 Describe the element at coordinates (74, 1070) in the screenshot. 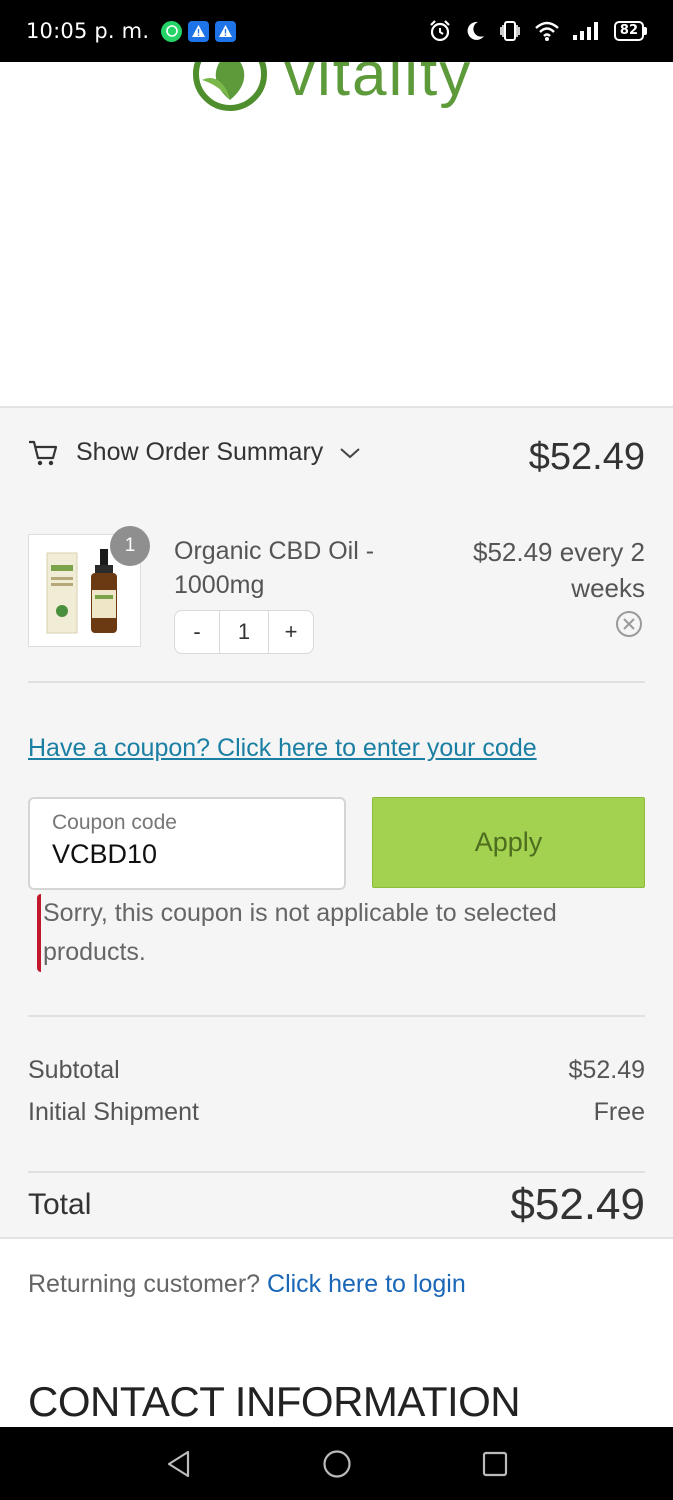

I see `subtotal-label: Subtotal` at that location.